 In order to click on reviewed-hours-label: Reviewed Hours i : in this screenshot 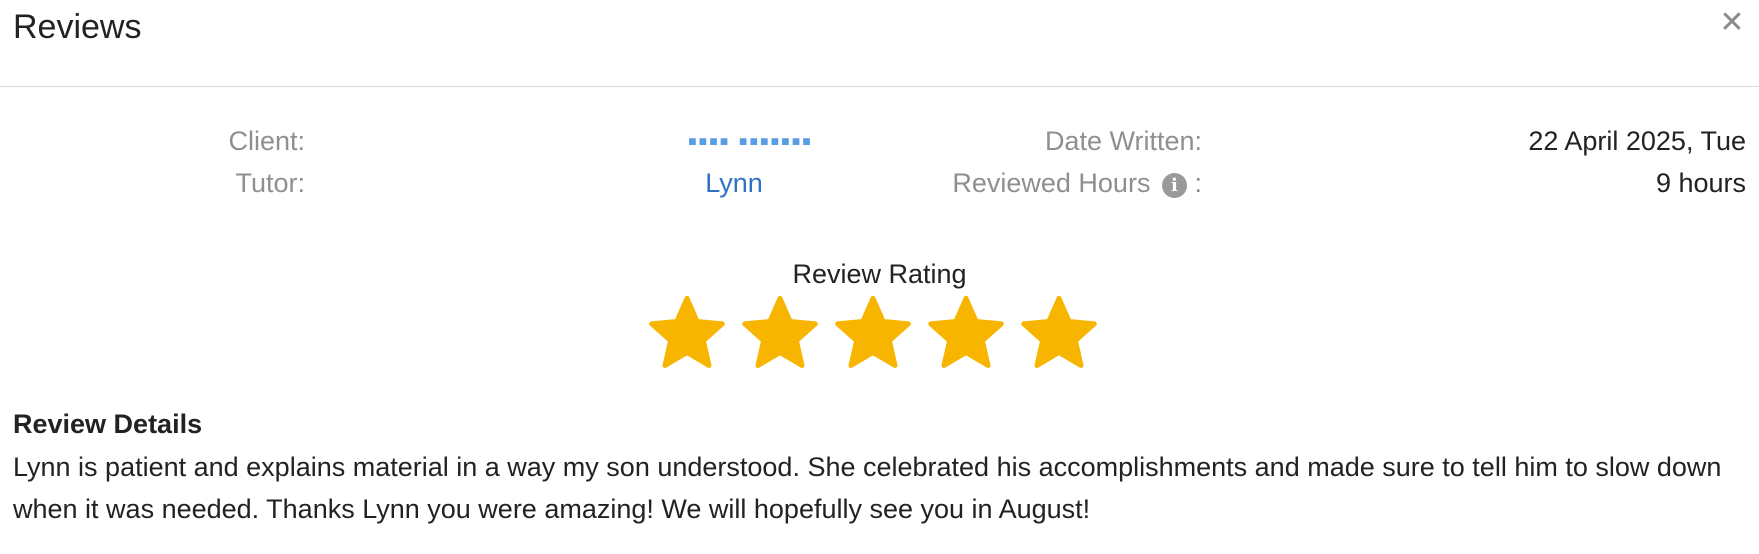, I will do `click(1077, 183)`.